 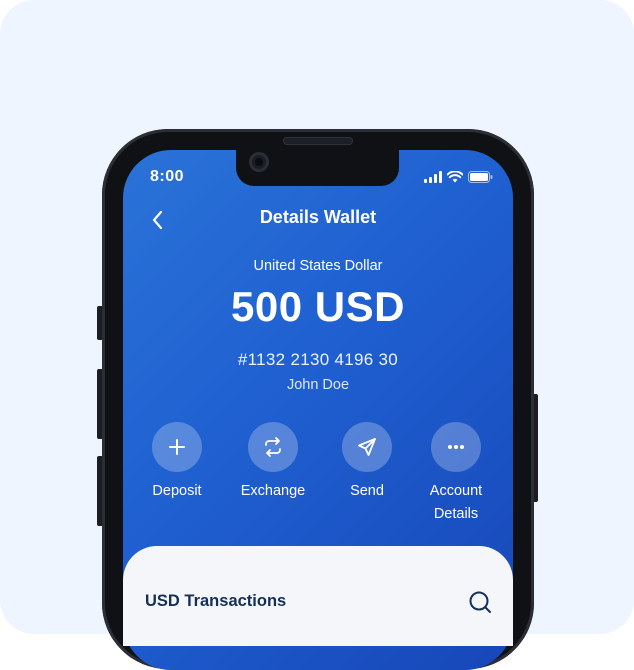 I want to click on deposit-label: Deposit, so click(x=177, y=491).